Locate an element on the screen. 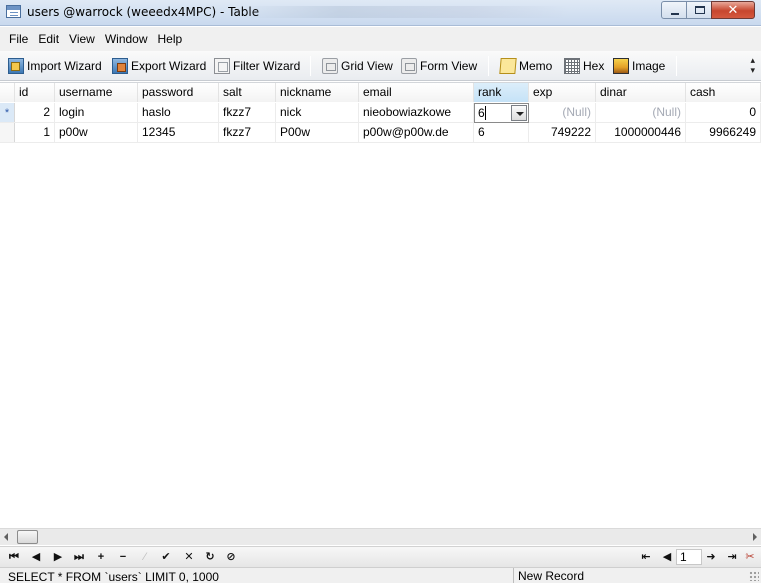  hex-icon is located at coordinates (572, 66).